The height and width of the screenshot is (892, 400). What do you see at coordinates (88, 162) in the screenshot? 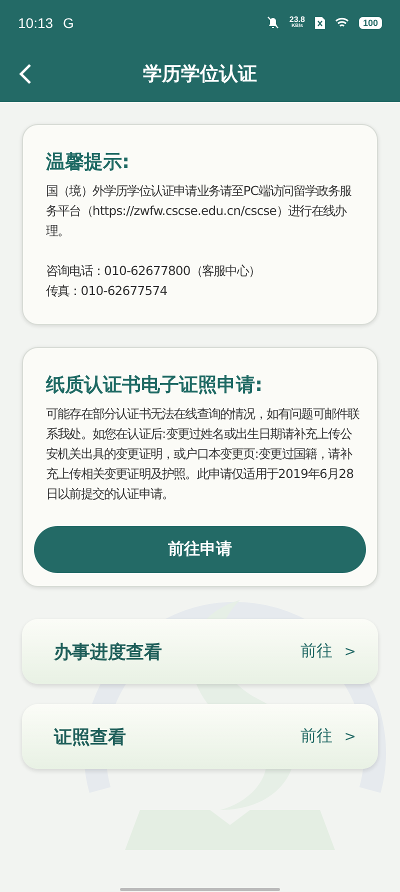
I see `card-title: 温馨提示:` at bounding box center [88, 162].